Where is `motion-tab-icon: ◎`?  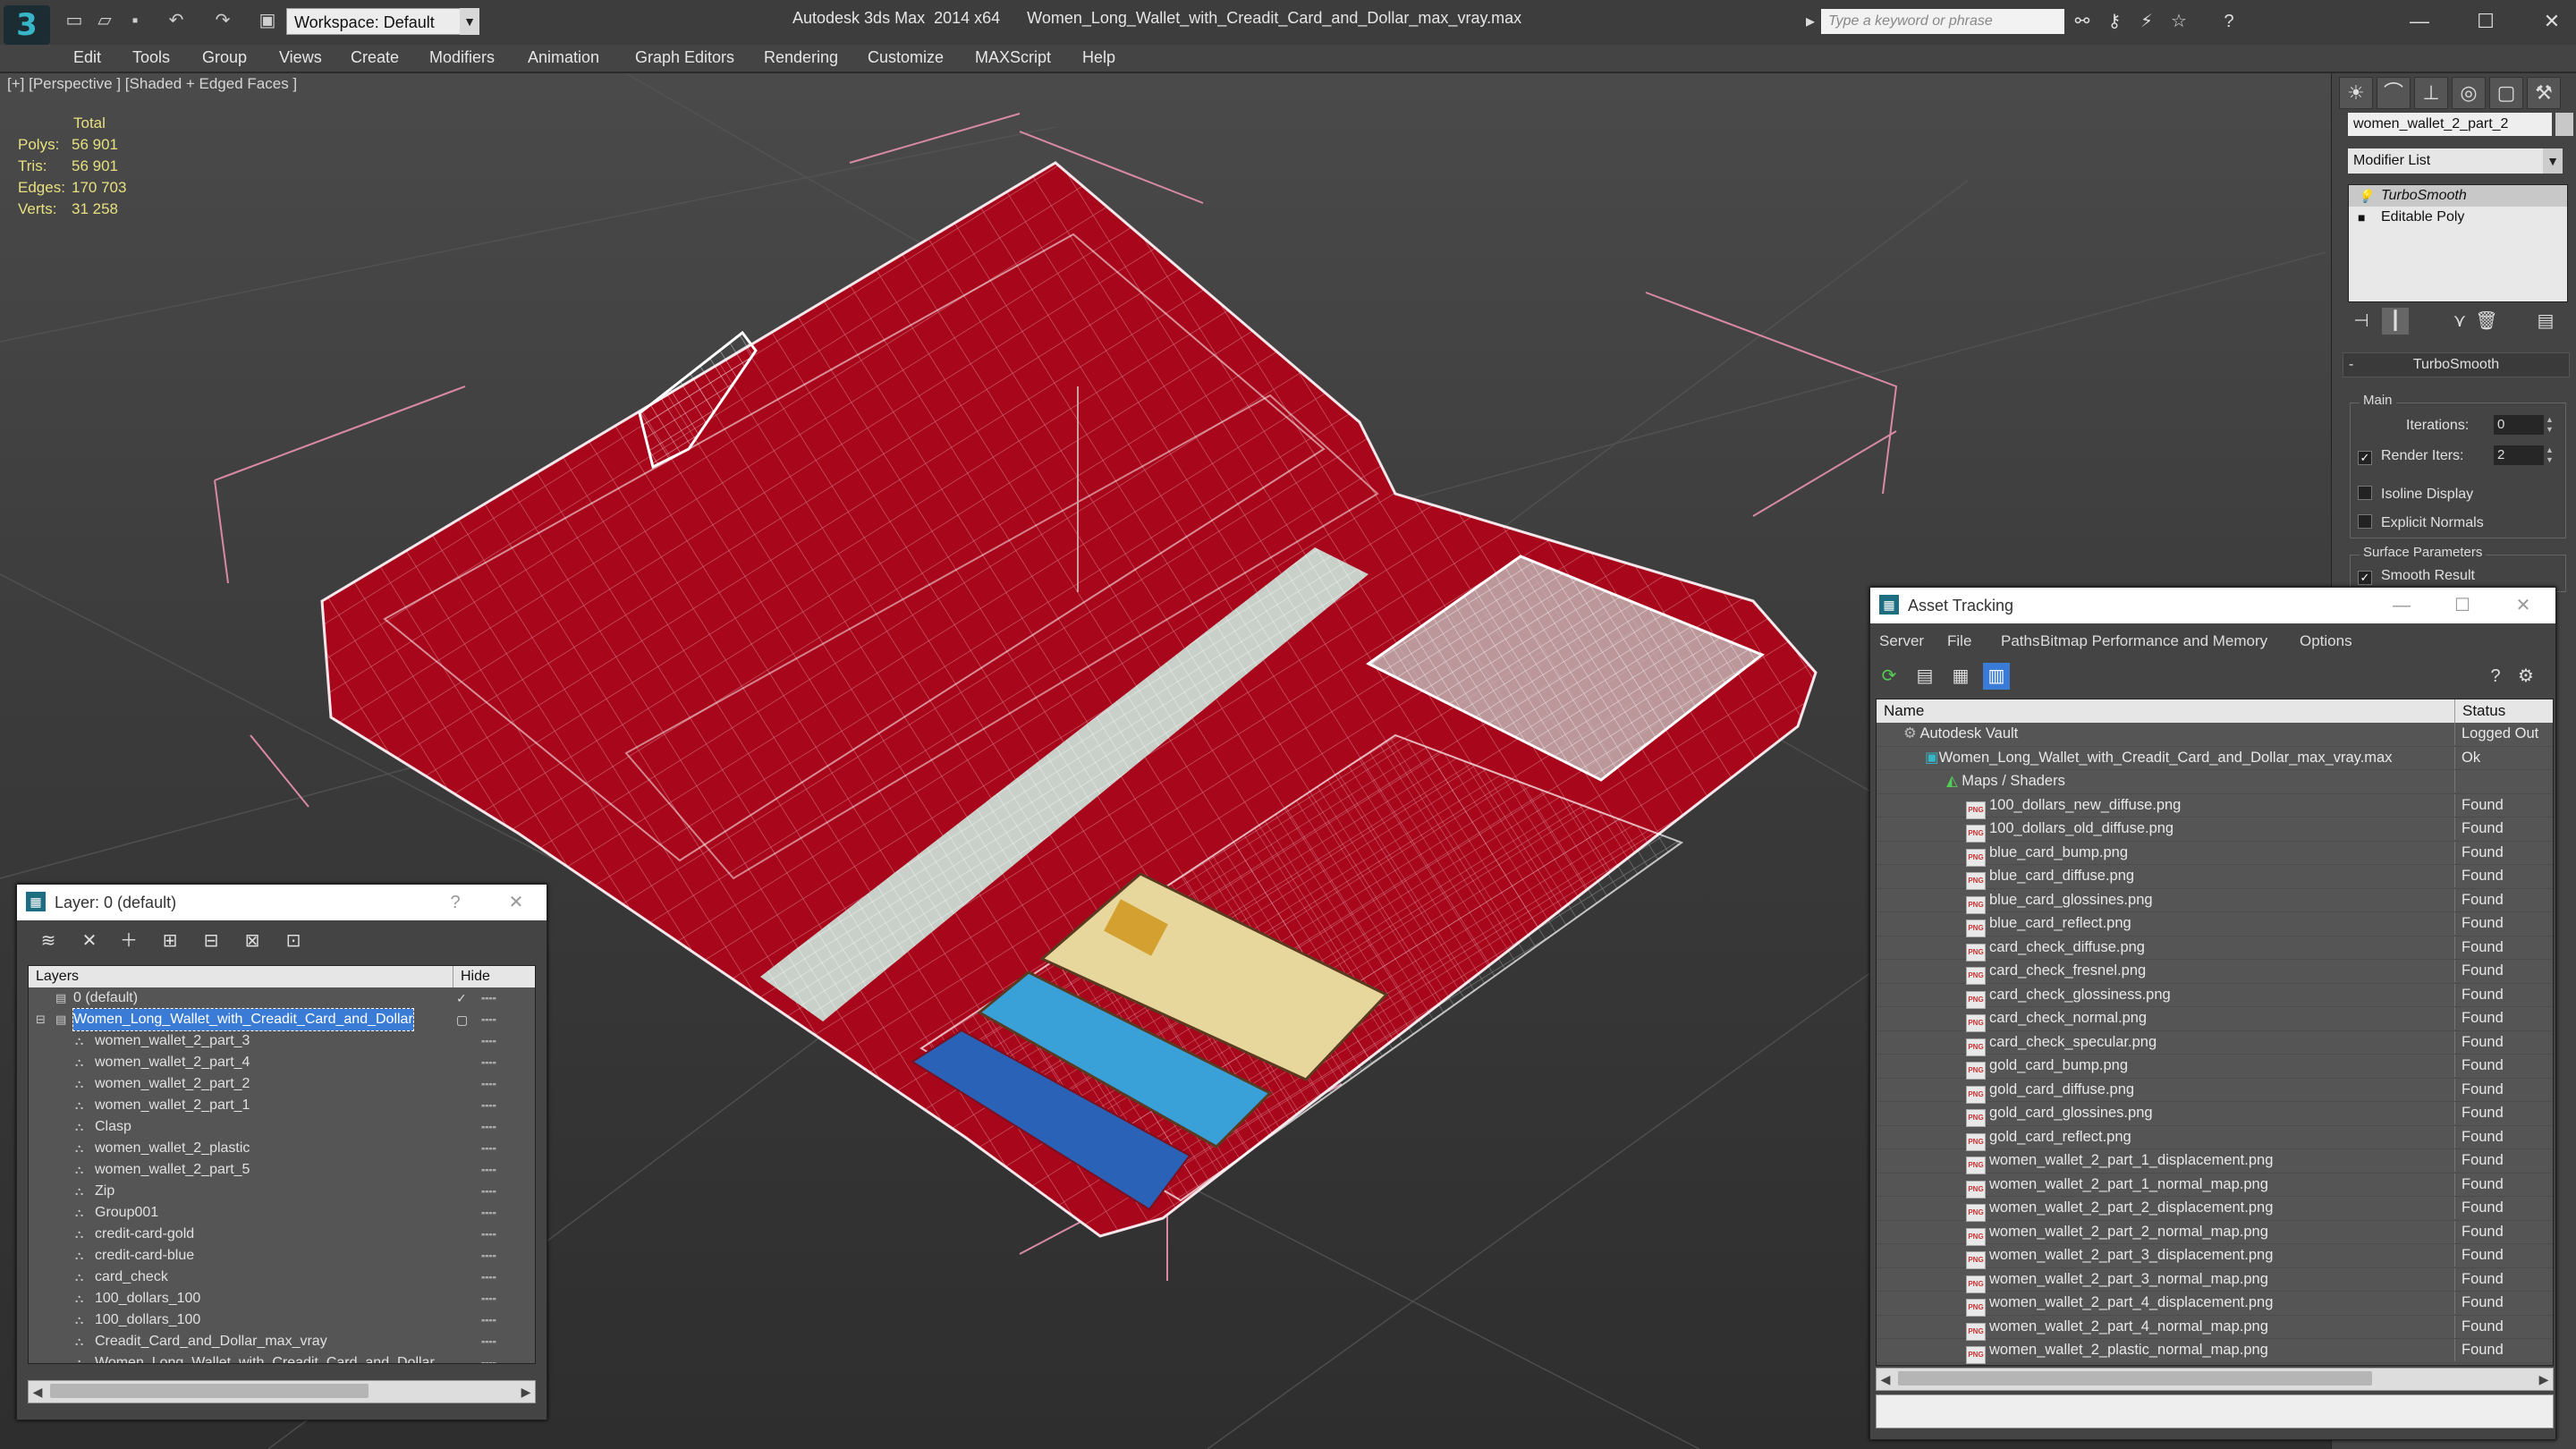 motion-tab-icon: ◎ is located at coordinates (2469, 93).